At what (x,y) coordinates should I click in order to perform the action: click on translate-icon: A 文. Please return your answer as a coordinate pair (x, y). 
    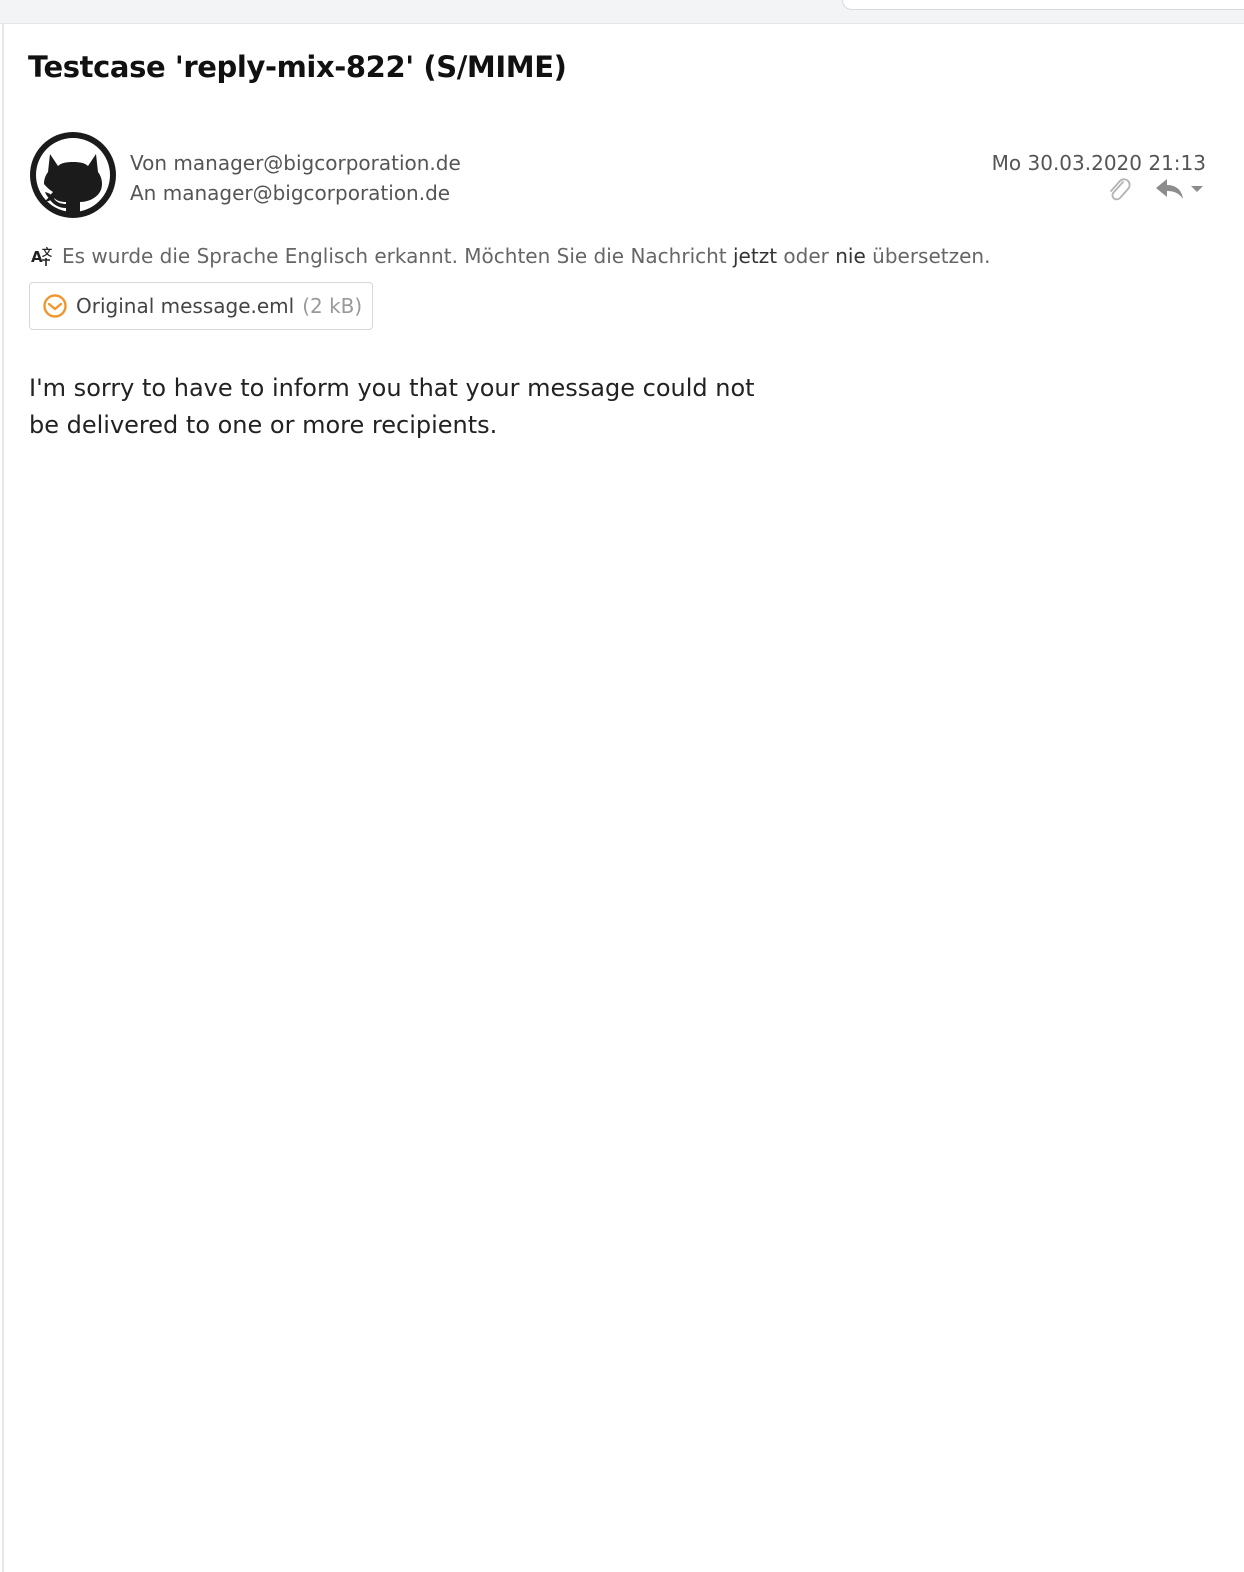
    Looking at the image, I should click on (42, 256).